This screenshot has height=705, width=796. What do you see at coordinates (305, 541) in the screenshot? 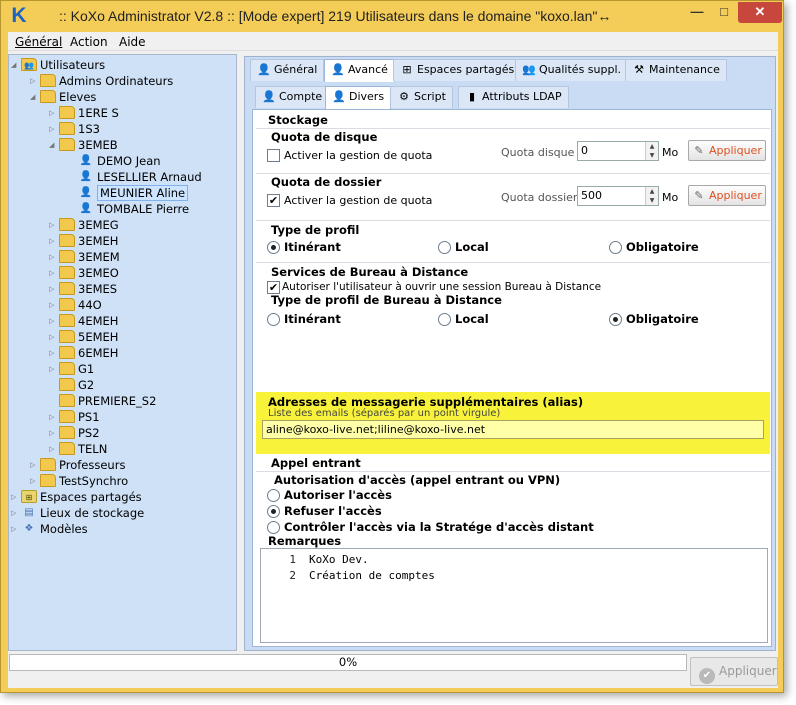
I see `remarks-heading: Remarques` at bounding box center [305, 541].